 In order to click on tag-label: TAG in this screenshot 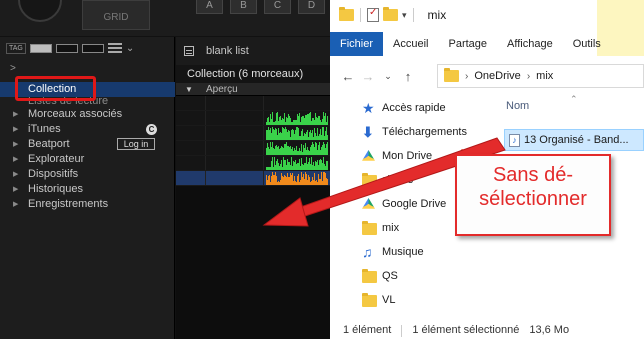, I will do `click(16, 48)`.